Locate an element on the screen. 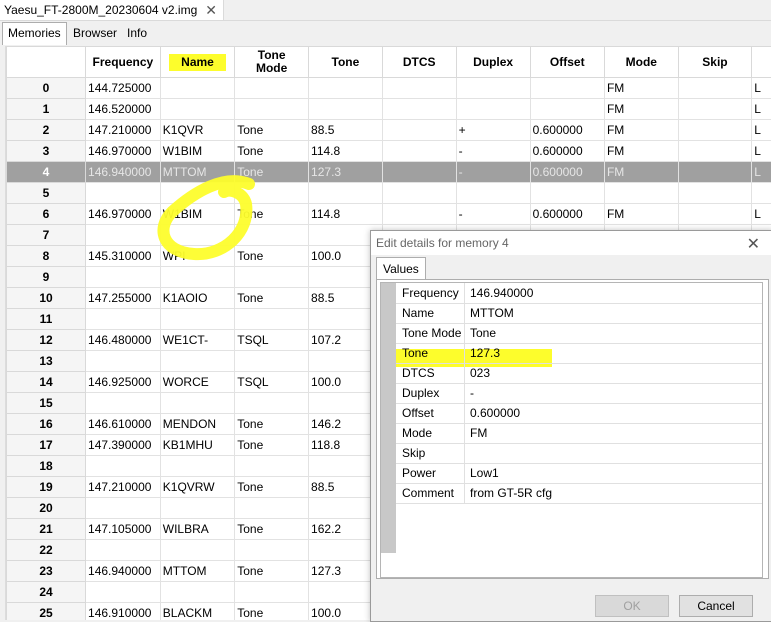 The image size is (771, 622). cell-row-number: 0 is located at coordinates (46, 88).